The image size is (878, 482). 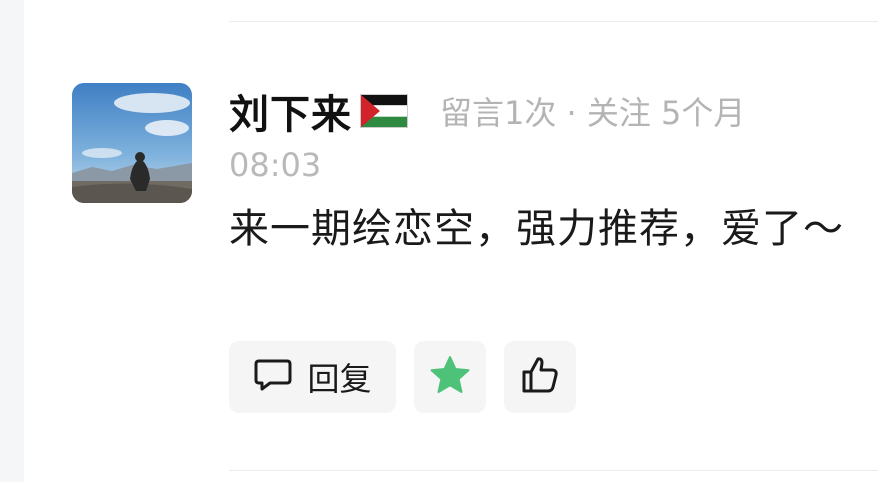 I want to click on left-gutter, so click(x=12, y=241).